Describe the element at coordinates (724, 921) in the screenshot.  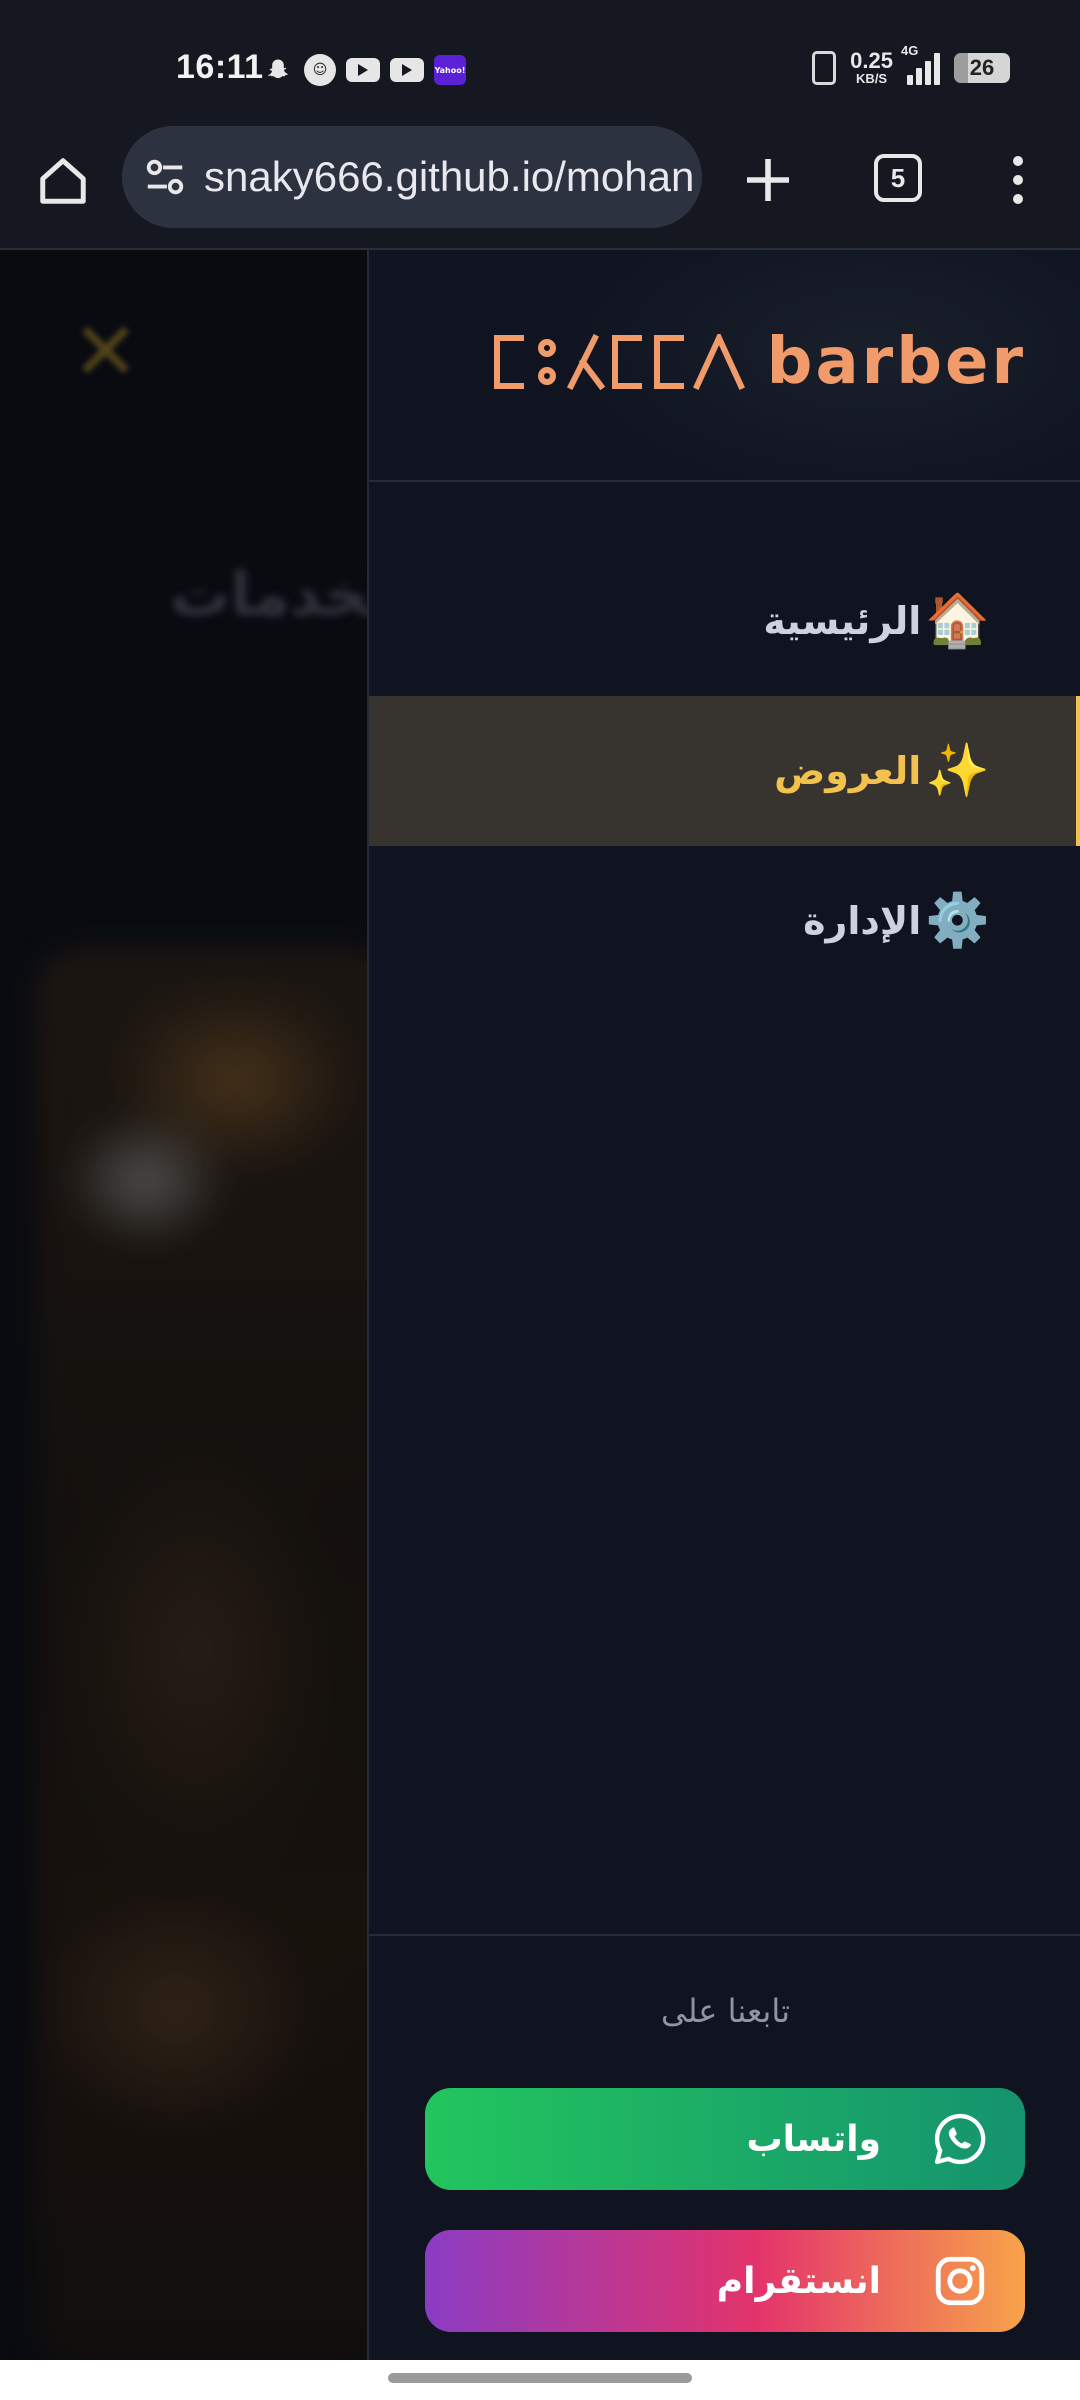
I see `nav-item-admin: الإدارة ⚙️` at that location.